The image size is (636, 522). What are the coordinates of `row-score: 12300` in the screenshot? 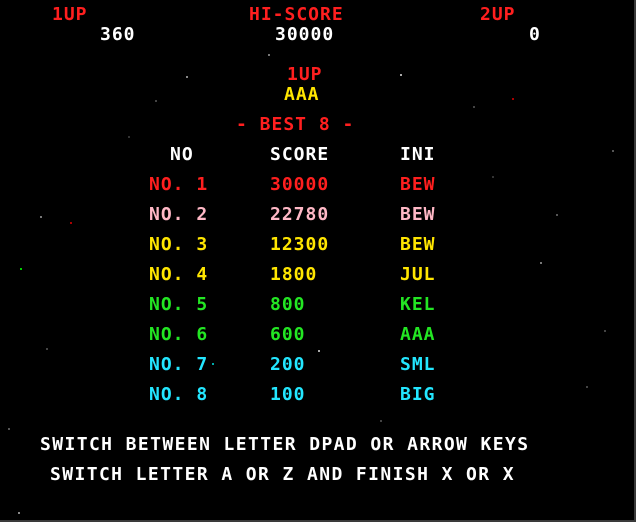 It's located at (300, 244).